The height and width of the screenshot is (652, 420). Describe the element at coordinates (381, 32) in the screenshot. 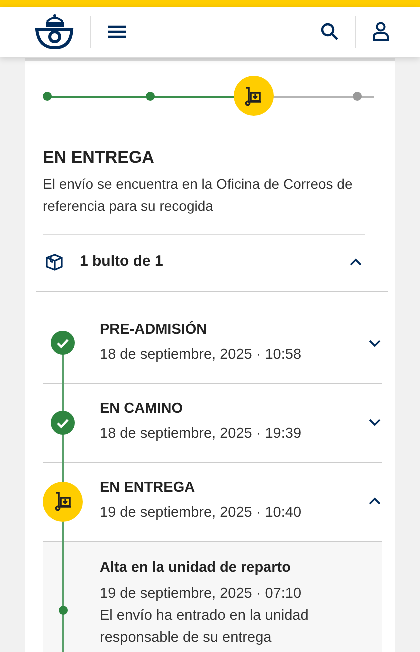

I see `user-button` at that location.